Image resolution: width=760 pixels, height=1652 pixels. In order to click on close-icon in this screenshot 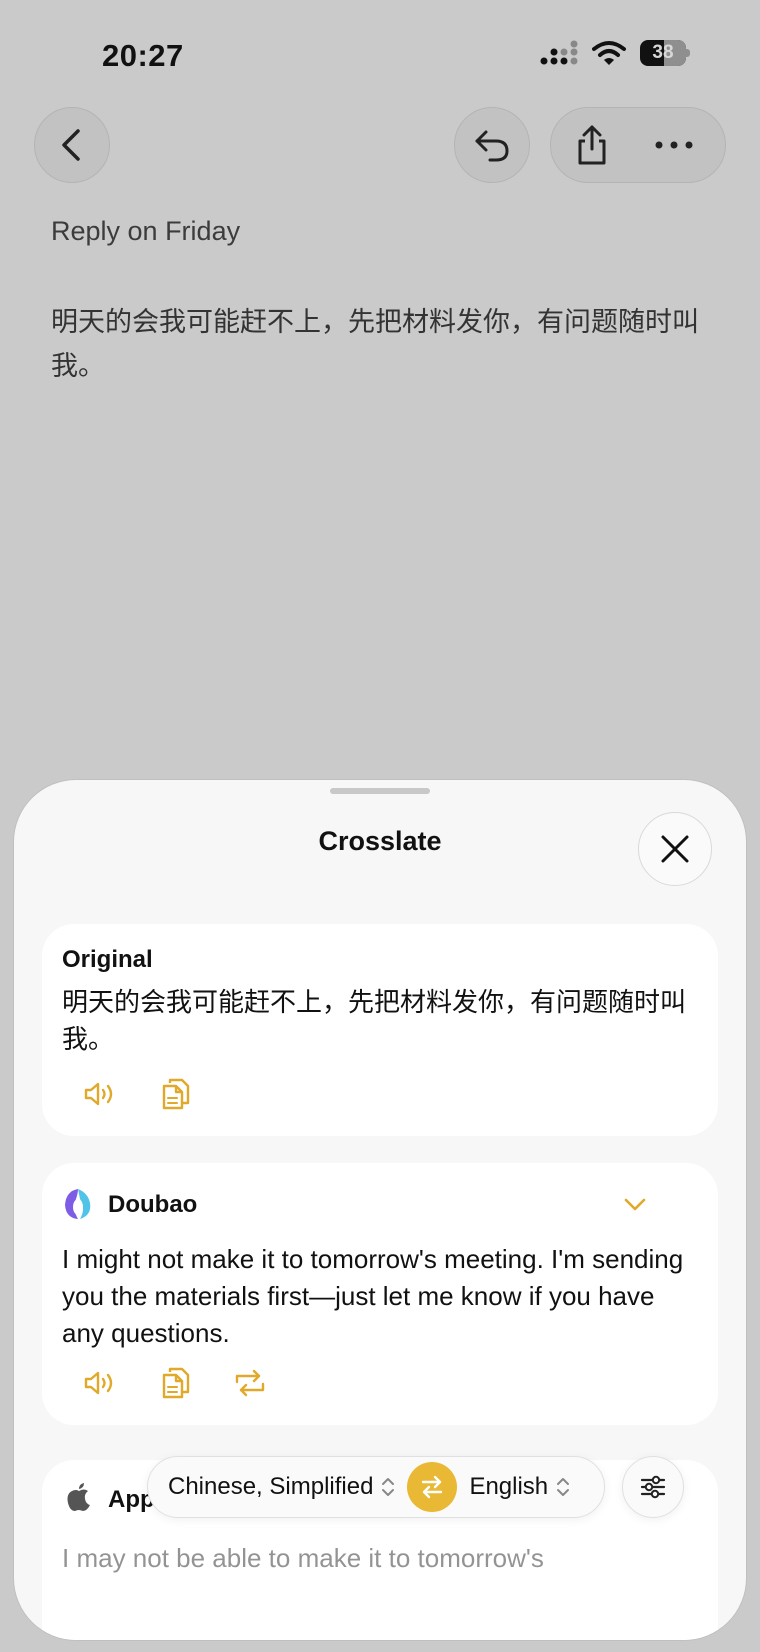, I will do `click(675, 849)`.